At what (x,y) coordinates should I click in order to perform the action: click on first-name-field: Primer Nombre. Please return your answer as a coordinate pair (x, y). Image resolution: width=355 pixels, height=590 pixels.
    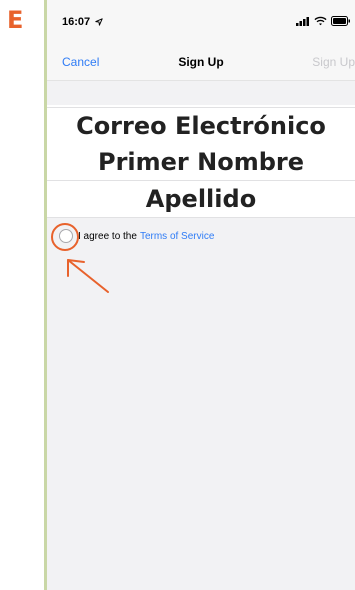
    Looking at the image, I should click on (201, 162).